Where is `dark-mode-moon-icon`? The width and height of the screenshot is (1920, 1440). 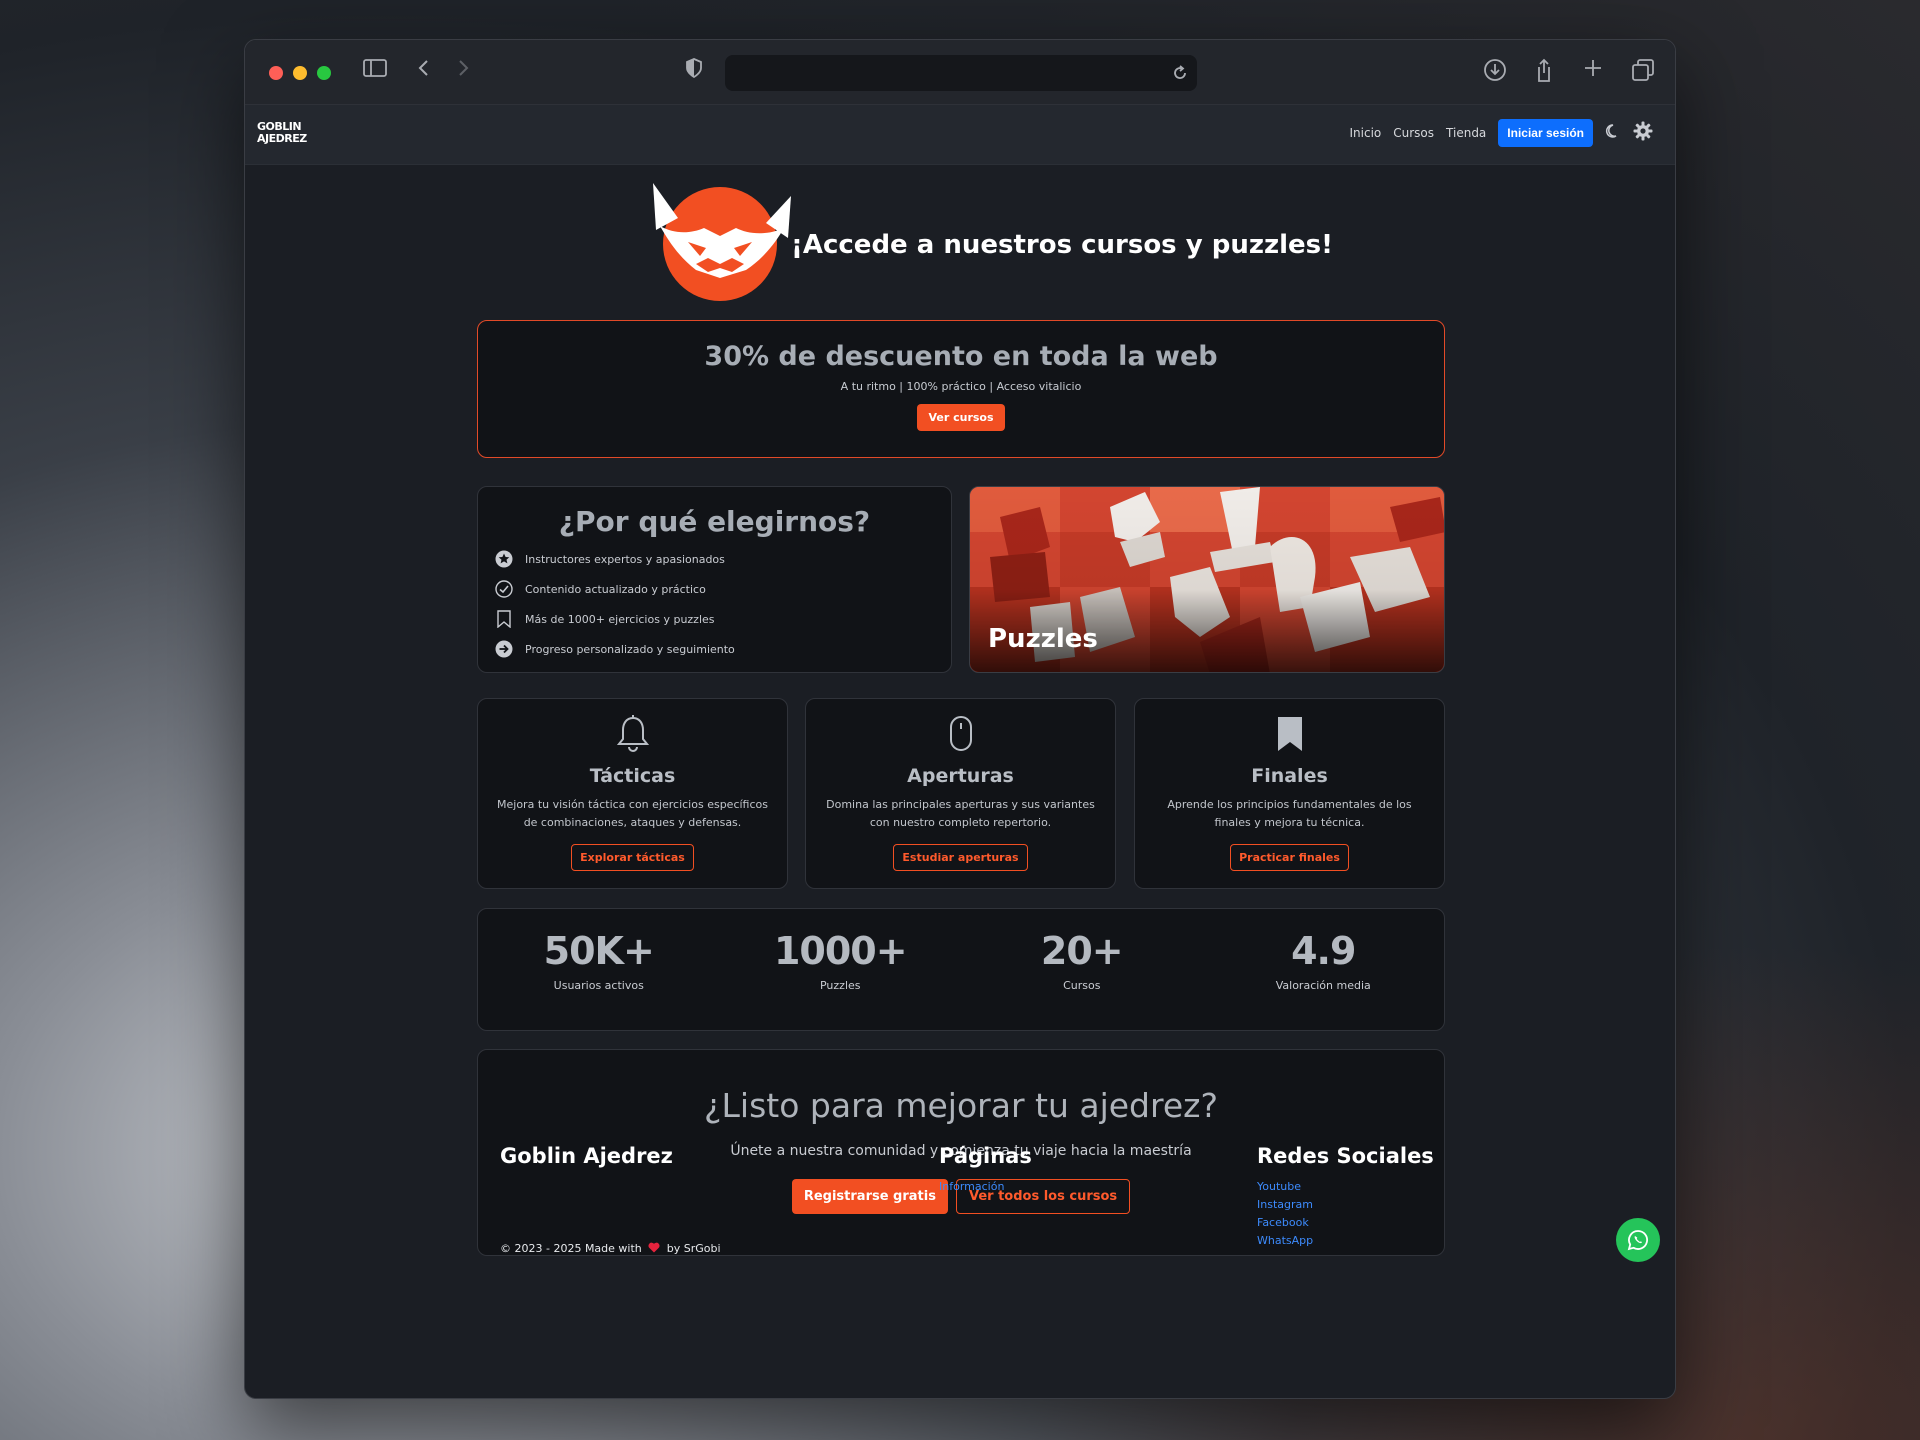 dark-mode-moon-icon is located at coordinates (1613, 133).